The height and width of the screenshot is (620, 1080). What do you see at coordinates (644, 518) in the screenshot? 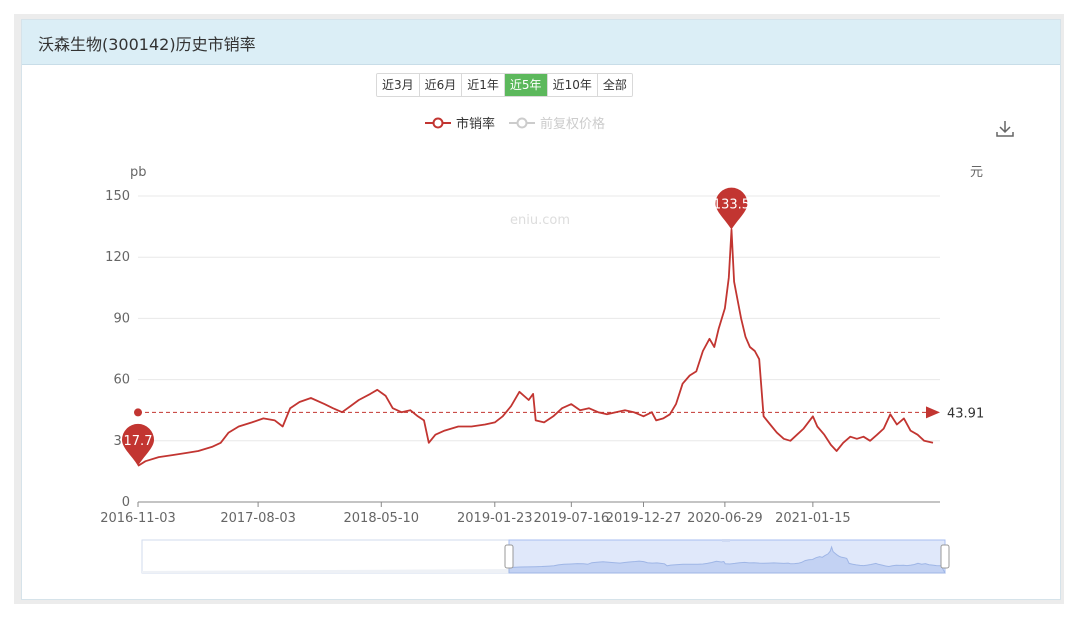
I see `x-tick-label: 2019-12-27` at bounding box center [644, 518].